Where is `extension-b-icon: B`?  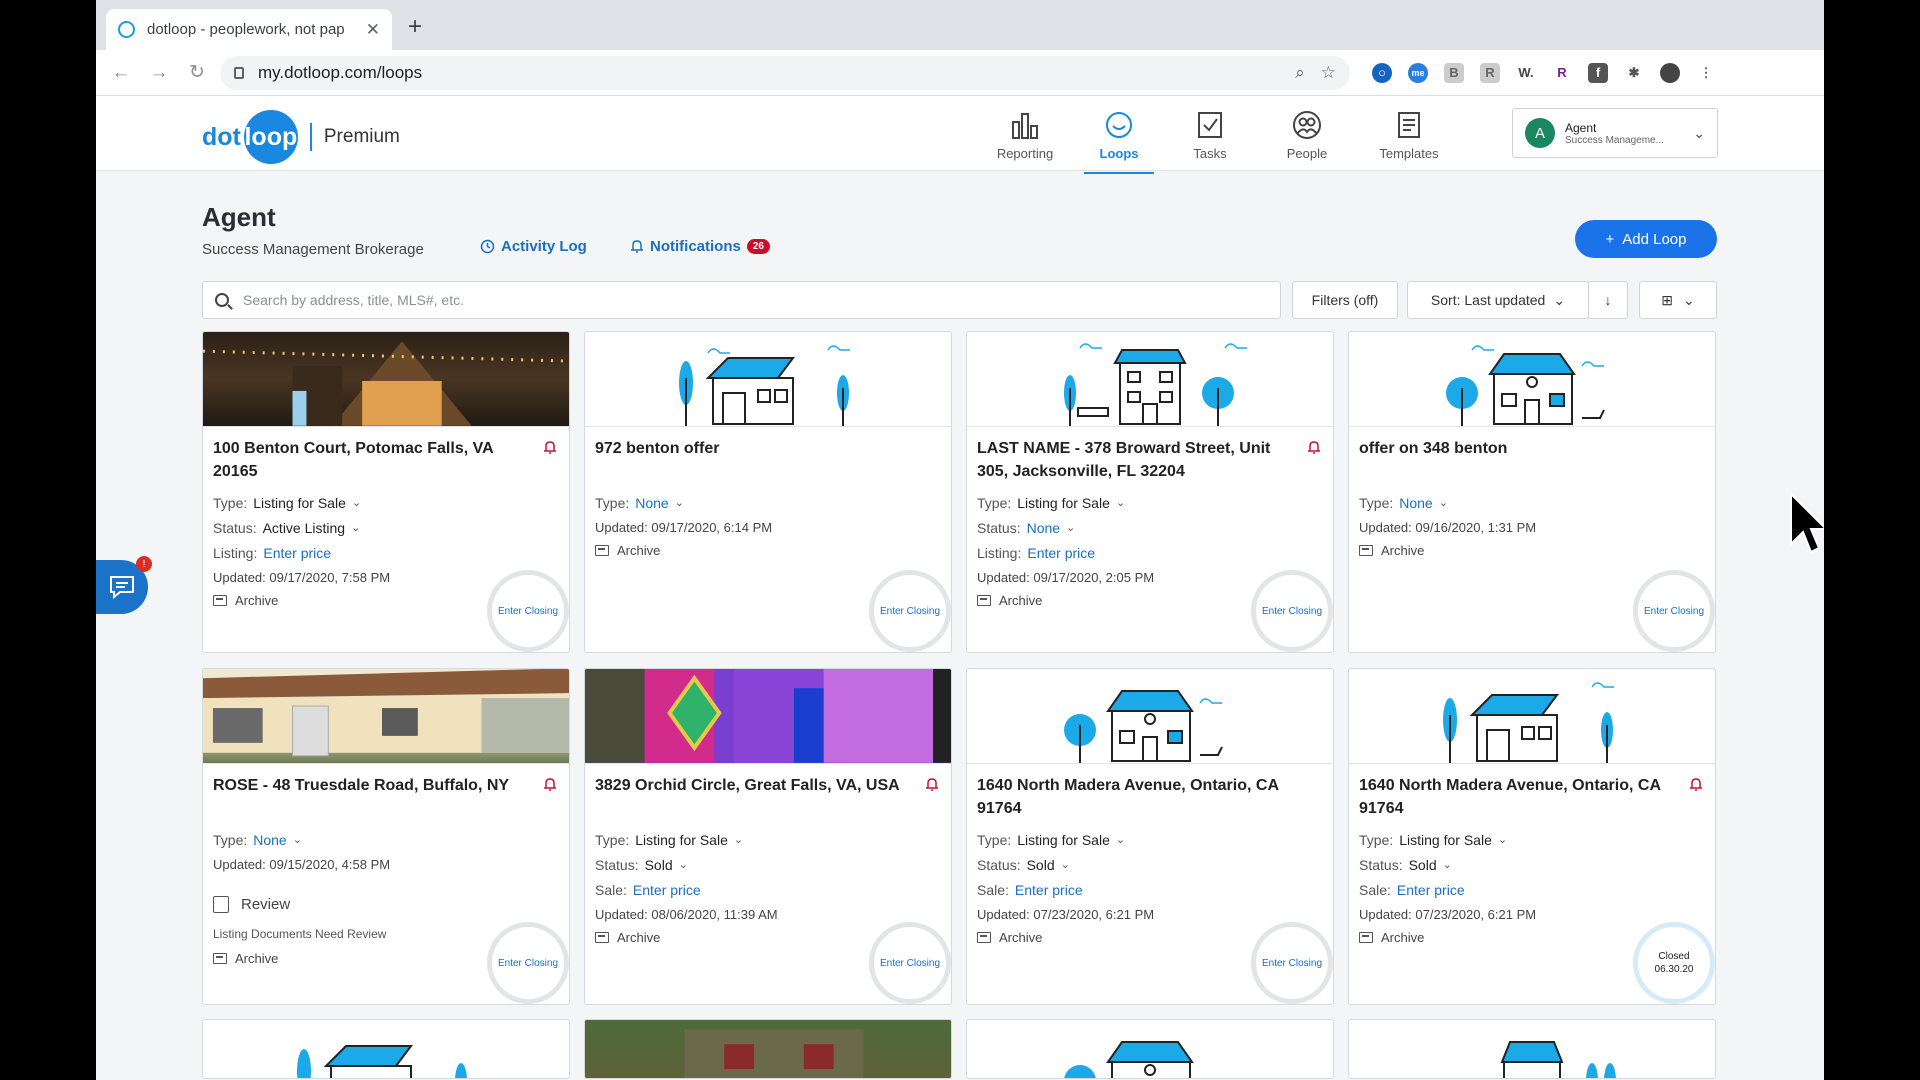
extension-b-icon: B is located at coordinates (1454, 72).